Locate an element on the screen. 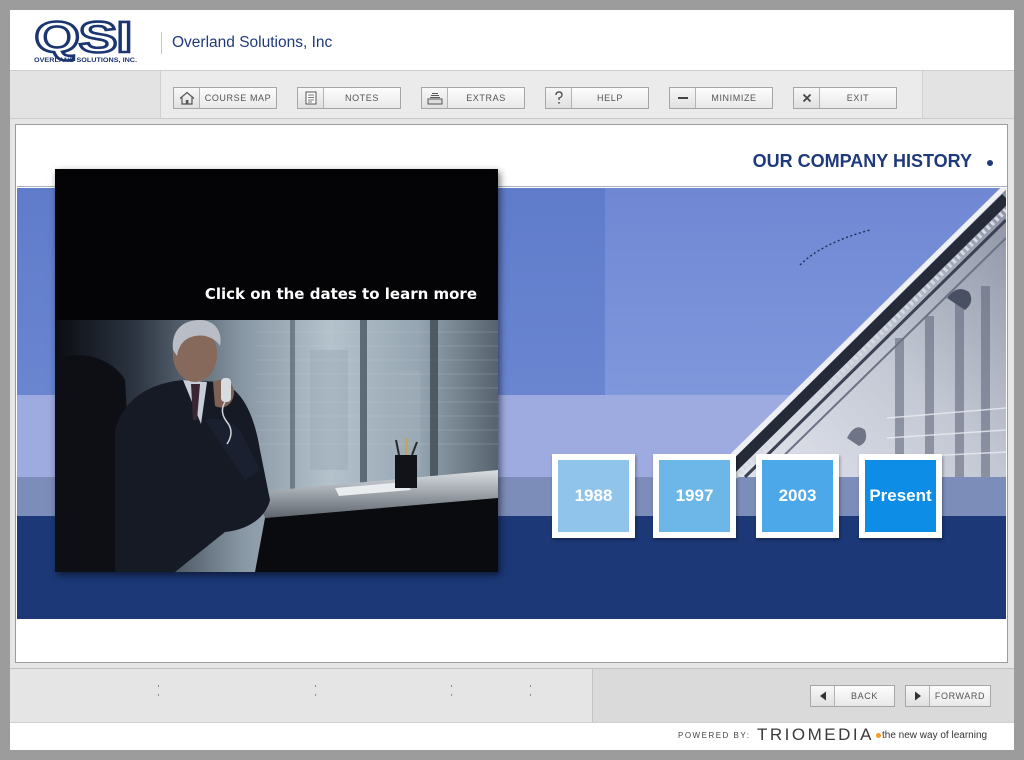 Image resolution: width=1024 pixels, height=760 pixels. date-label: 1997 is located at coordinates (694, 496).